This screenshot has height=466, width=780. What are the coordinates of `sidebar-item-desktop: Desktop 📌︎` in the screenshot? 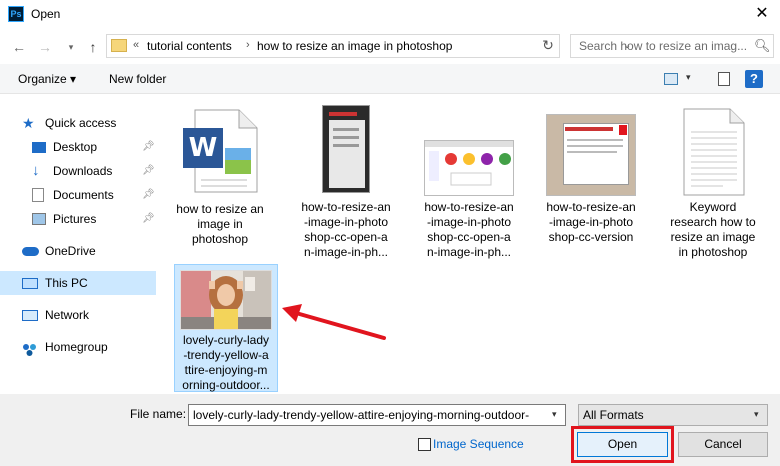 It's located at (78, 147).